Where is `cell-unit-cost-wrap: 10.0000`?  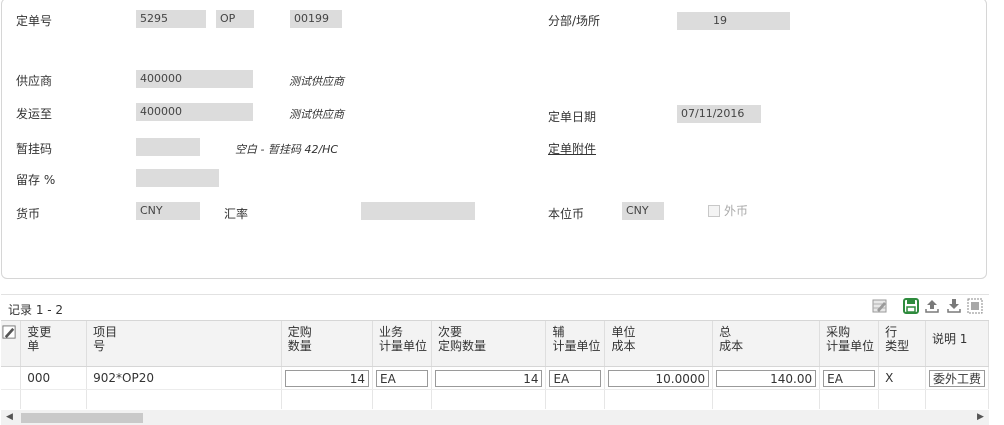
cell-unit-cost-wrap: 10.0000 is located at coordinates (659, 378).